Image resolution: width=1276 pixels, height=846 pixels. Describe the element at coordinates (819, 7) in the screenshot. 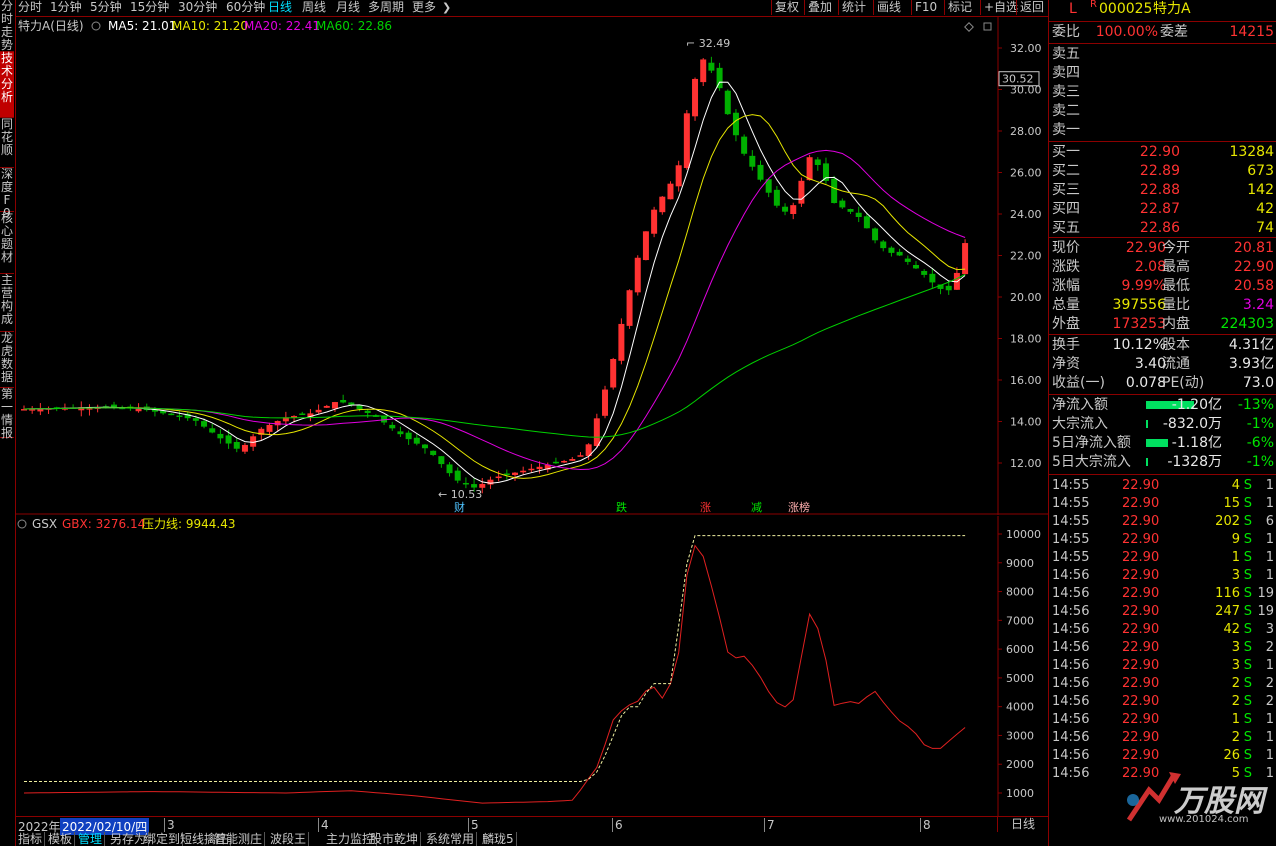

I see `tool-1: 叠加` at that location.